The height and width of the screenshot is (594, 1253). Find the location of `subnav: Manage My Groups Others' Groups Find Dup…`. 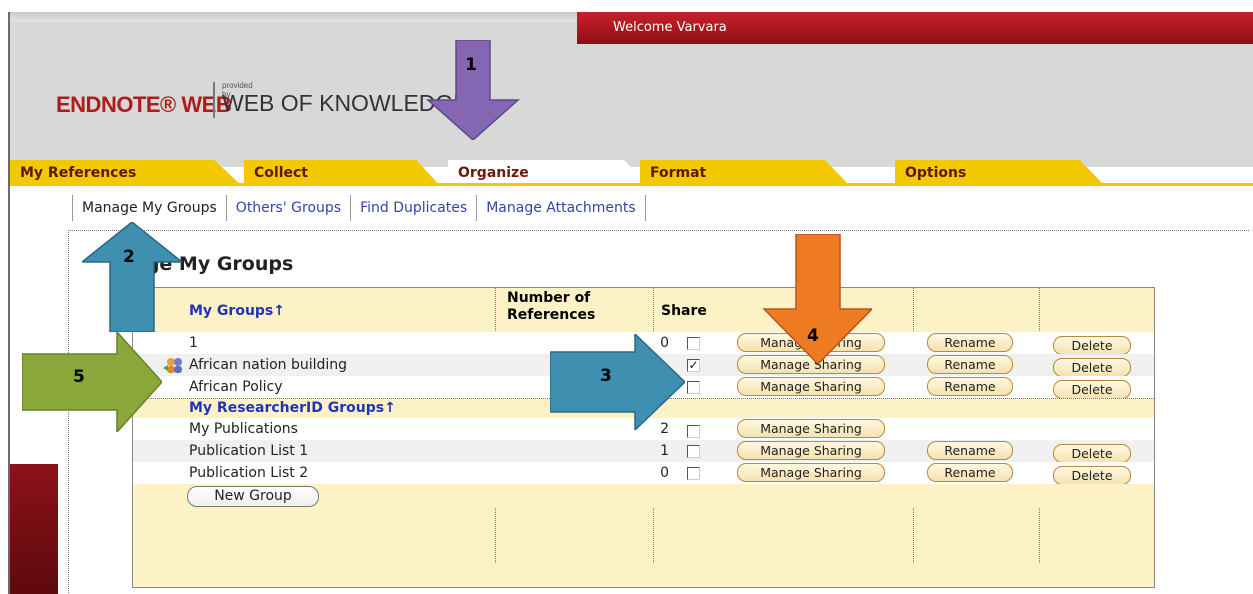

subnav: Manage My Groups Others' Groups Find Dup… is located at coordinates (359, 208).